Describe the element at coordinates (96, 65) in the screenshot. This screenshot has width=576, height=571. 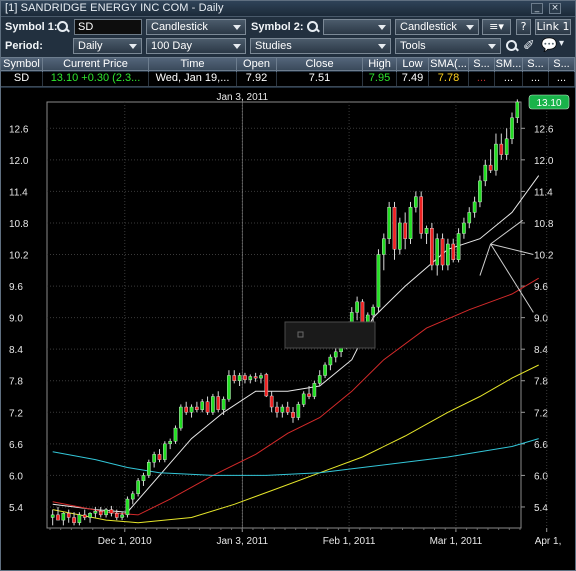
I see `quote-header-cell: Current Price` at that location.